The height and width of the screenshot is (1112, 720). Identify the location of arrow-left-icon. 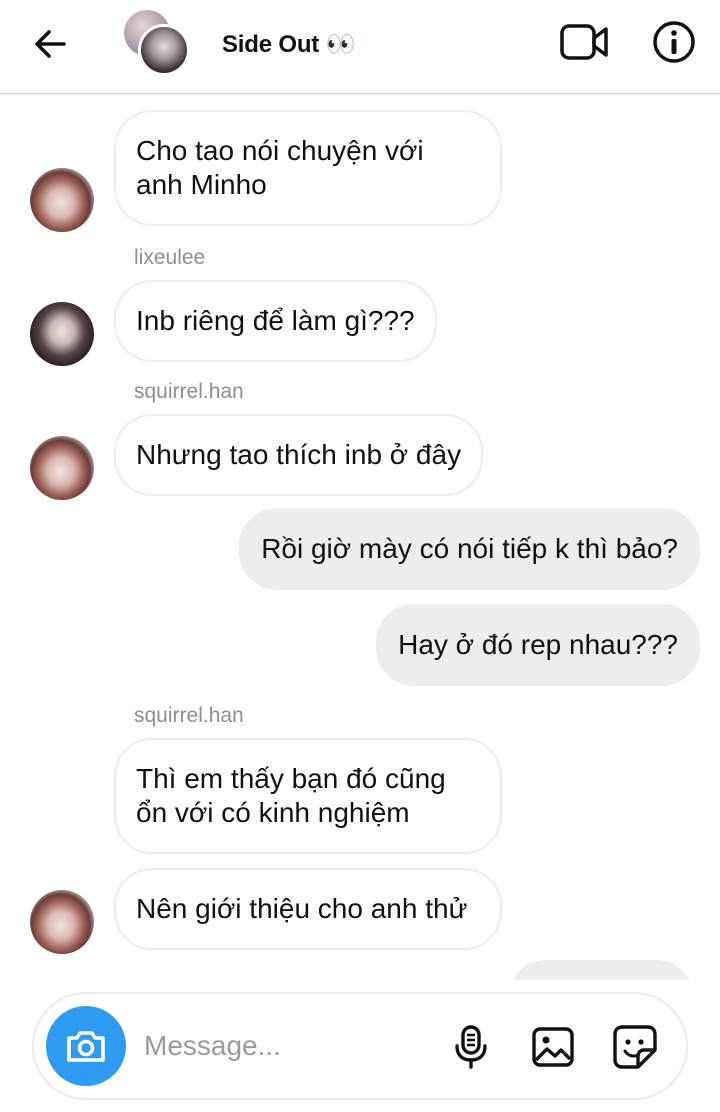
(50, 44).